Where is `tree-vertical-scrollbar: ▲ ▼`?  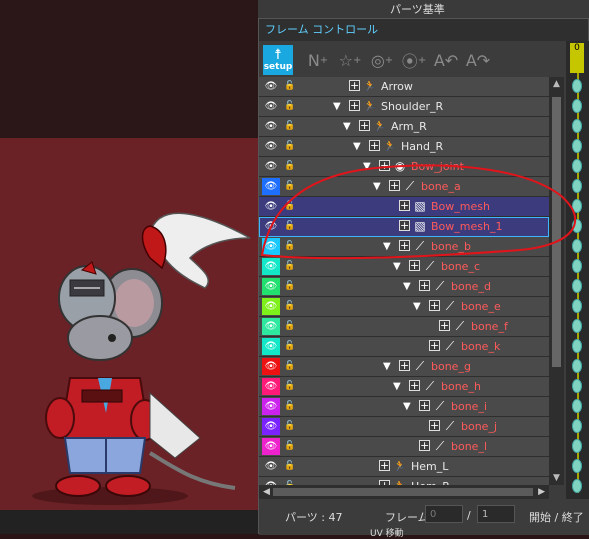 tree-vertical-scrollbar: ▲ ▼ is located at coordinates (556, 281).